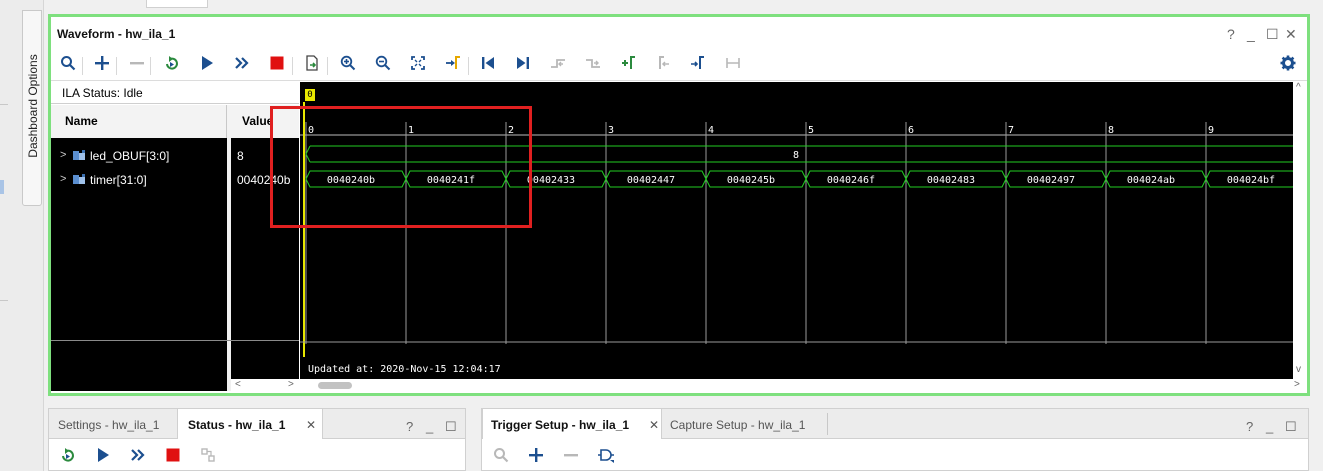  Describe the element at coordinates (404, 369) in the screenshot. I see `updated-timestamp: Updated at: 2020-Nov-15 12:04:17` at that location.